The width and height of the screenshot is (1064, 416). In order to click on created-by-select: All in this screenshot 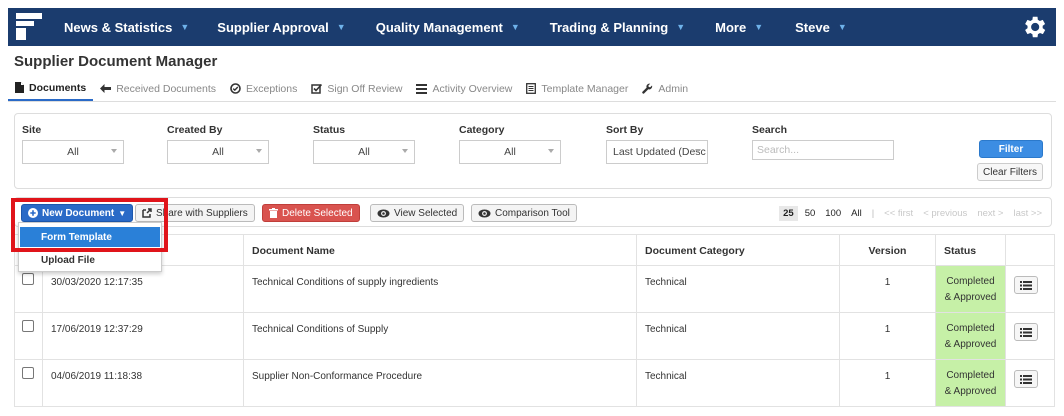, I will do `click(218, 152)`.